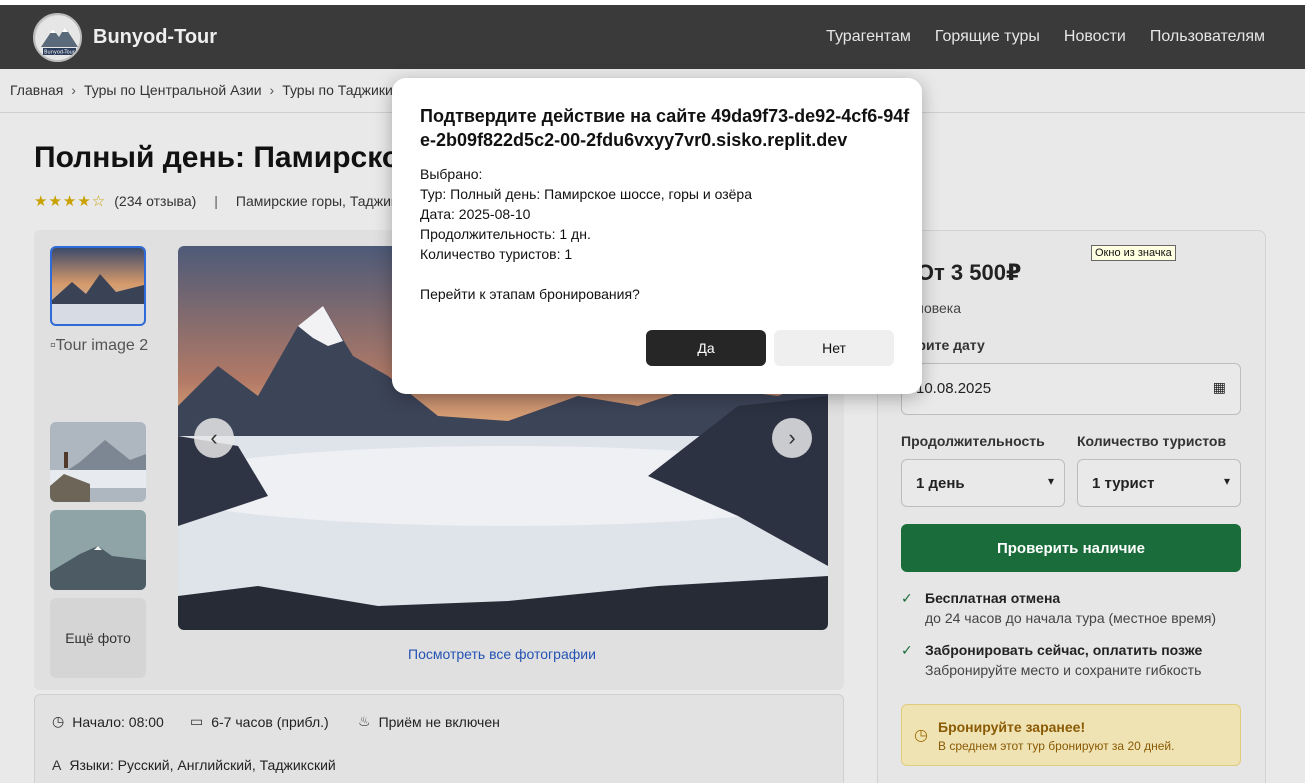 The image size is (1305, 783). I want to click on breadcrumb-tajikistan: Туры по Таджики, so click(337, 90).